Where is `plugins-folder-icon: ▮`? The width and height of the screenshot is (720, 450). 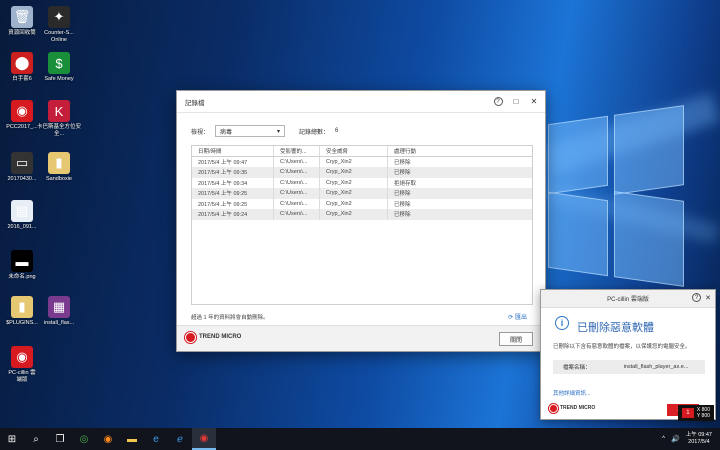 plugins-folder-icon: ▮ is located at coordinates (22, 307).